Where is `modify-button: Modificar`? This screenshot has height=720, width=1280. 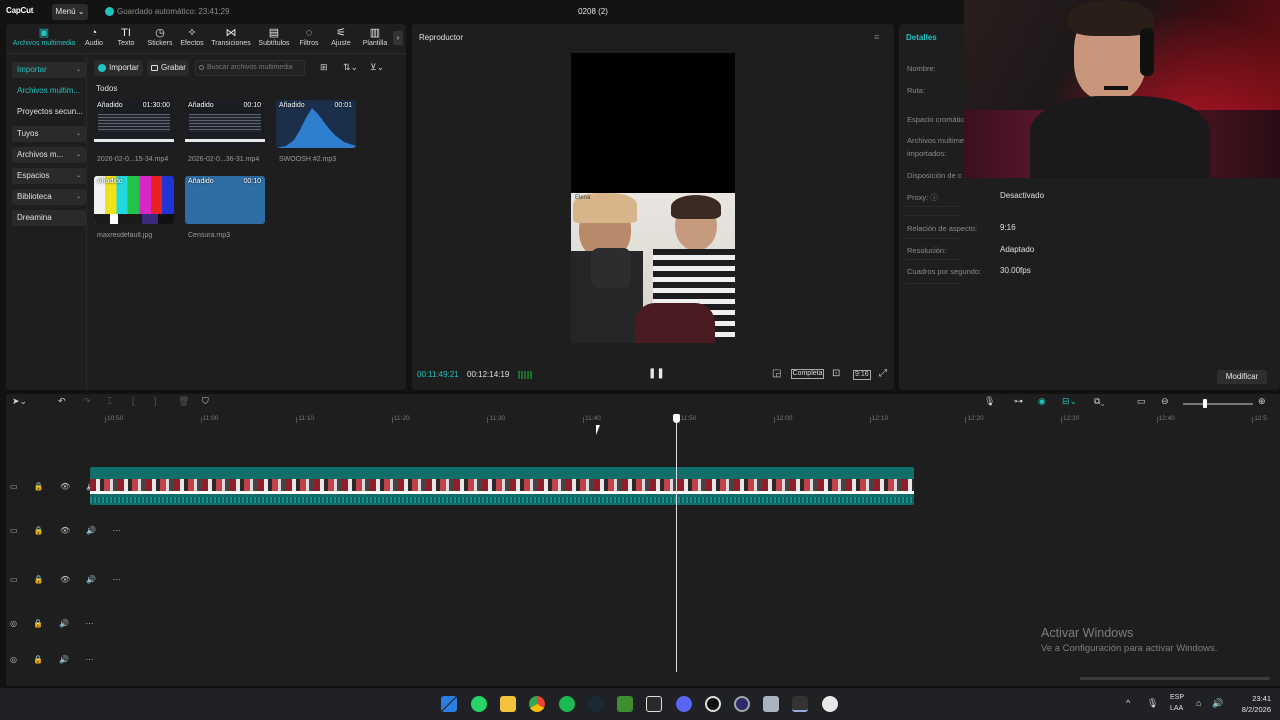 modify-button: Modificar is located at coordinates (1242, 377).